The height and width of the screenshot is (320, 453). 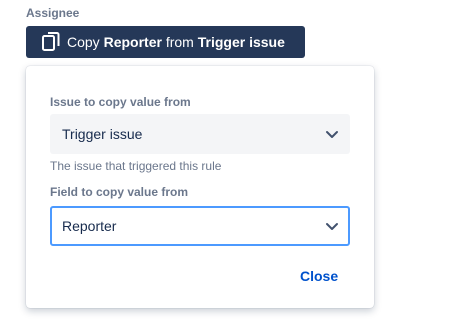 What do you see at coordinates (102, 134) in the screenshot?
I see `issue-select-value: Trigger issue` at bounding box center [102, 134].